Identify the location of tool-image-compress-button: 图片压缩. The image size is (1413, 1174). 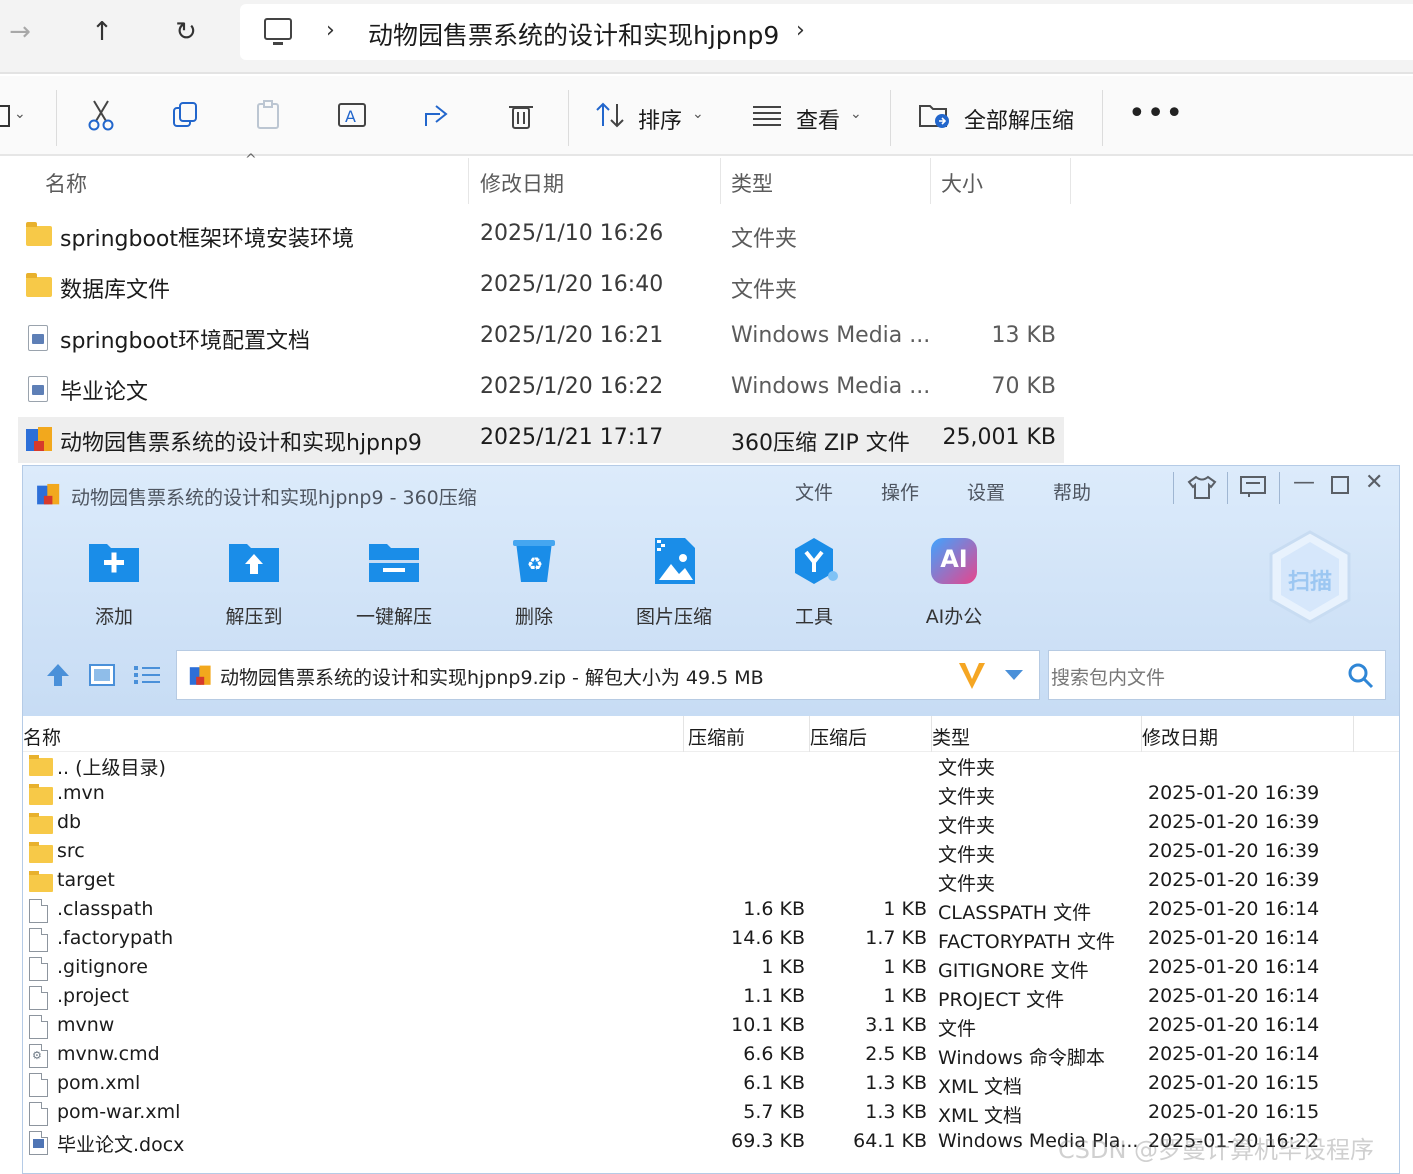
(674, 584).